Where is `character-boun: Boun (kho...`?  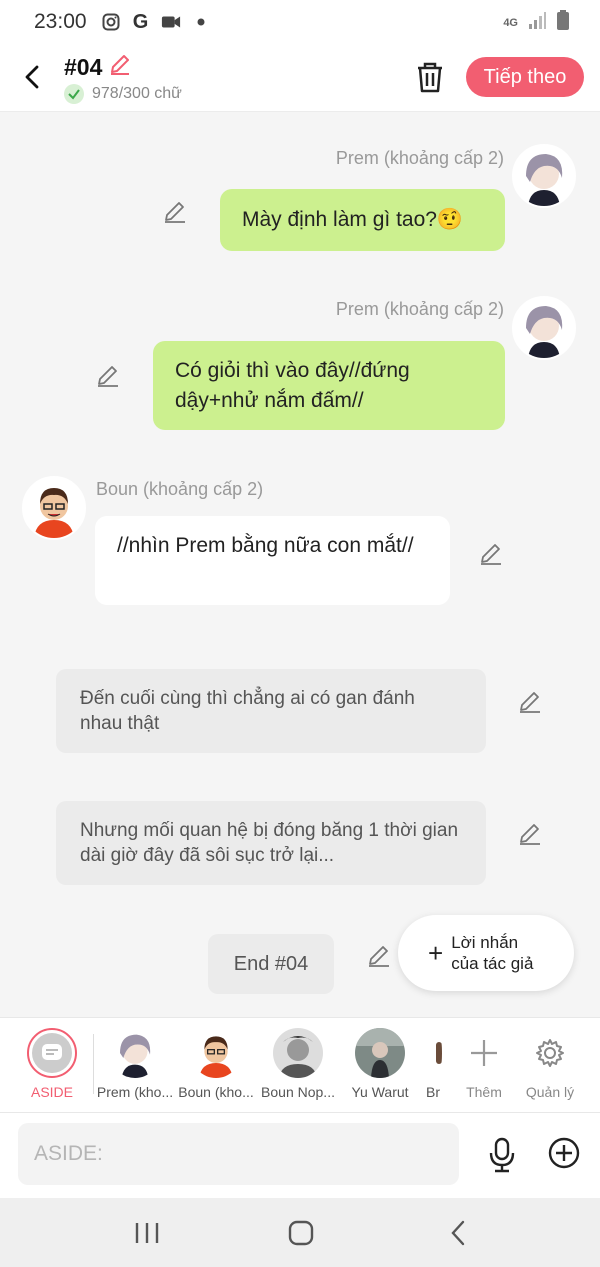 character-boun: Boun (kho... is located at coordinates (216, 1064).